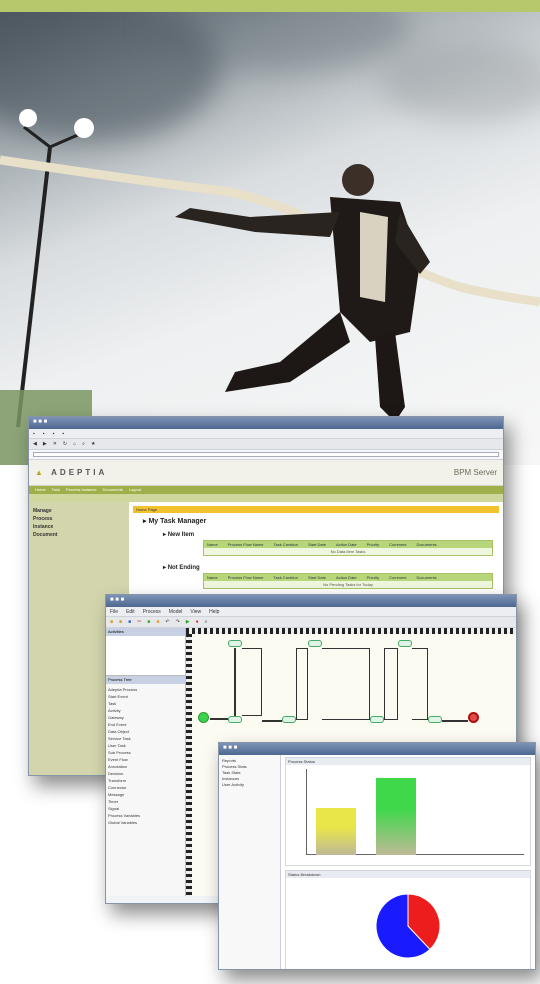  Describe the element at coordinates (79, 519) in the screenshot. I see `sidebar-item-process: Process` at that location.